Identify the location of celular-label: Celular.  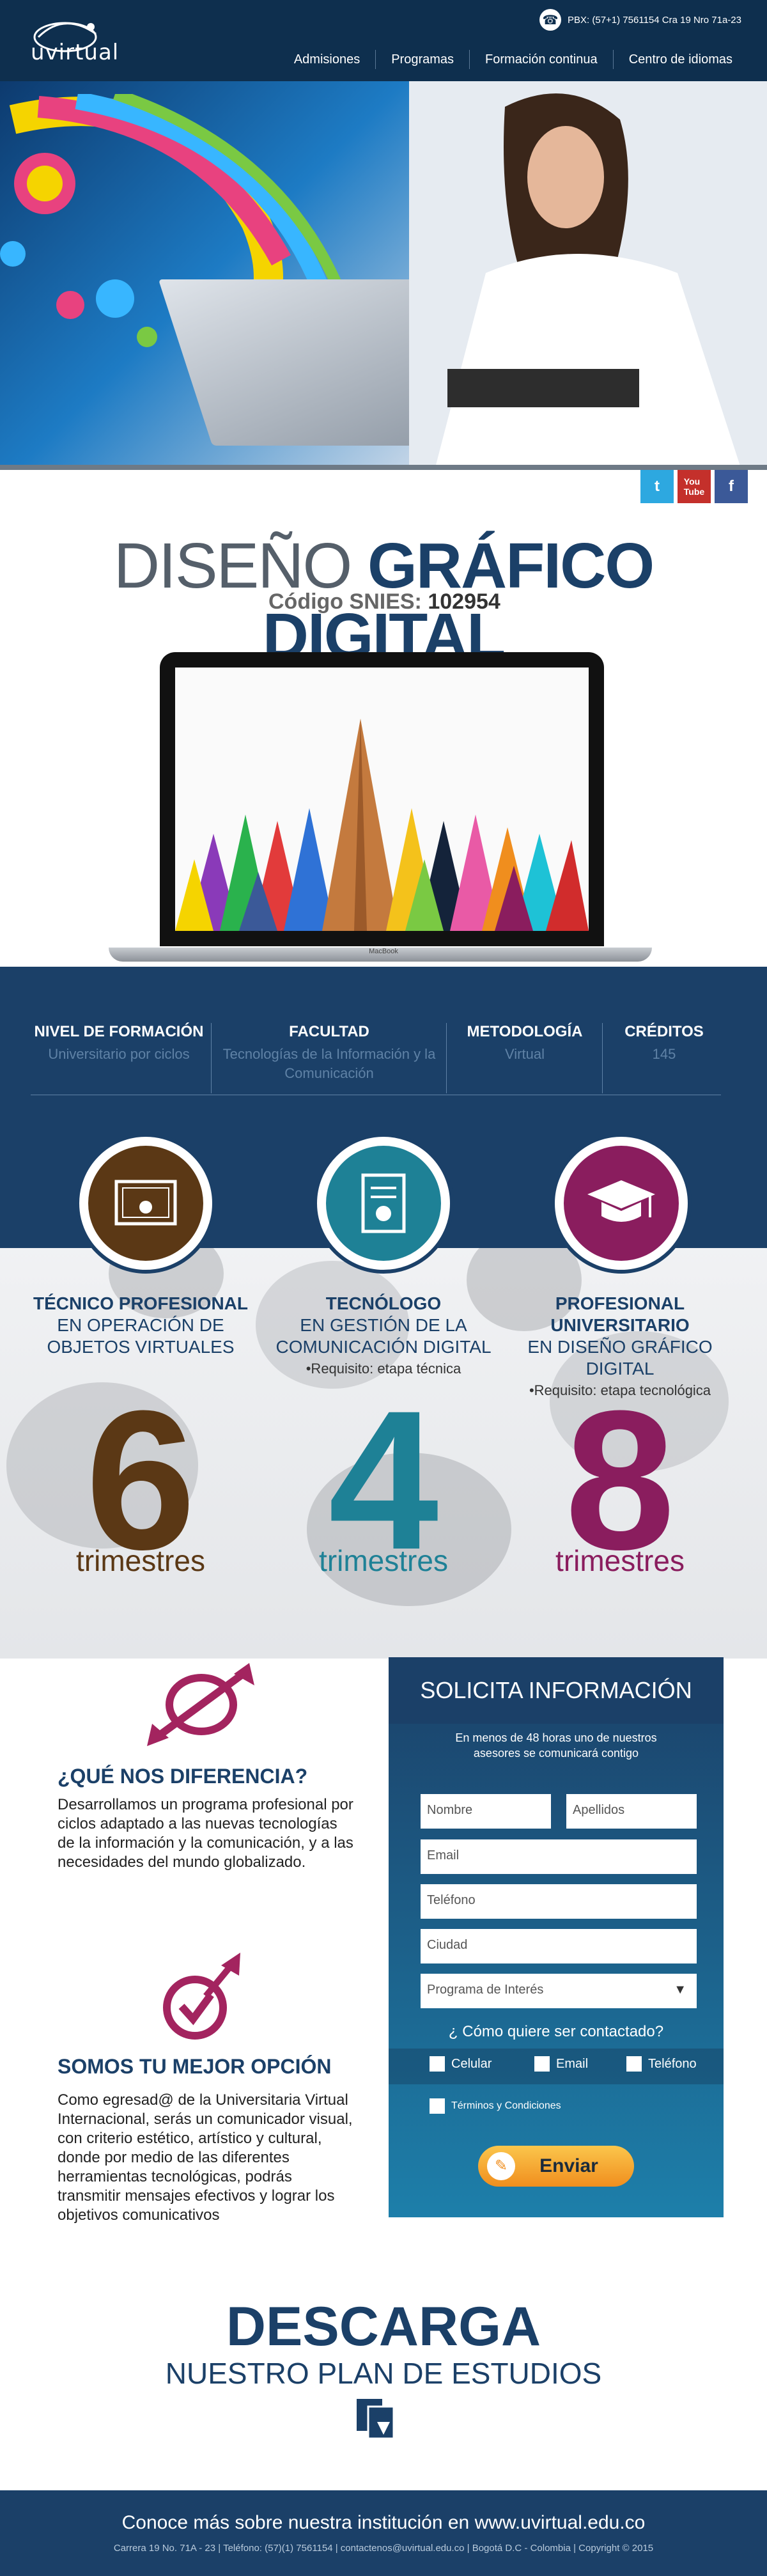
(471, 2063).